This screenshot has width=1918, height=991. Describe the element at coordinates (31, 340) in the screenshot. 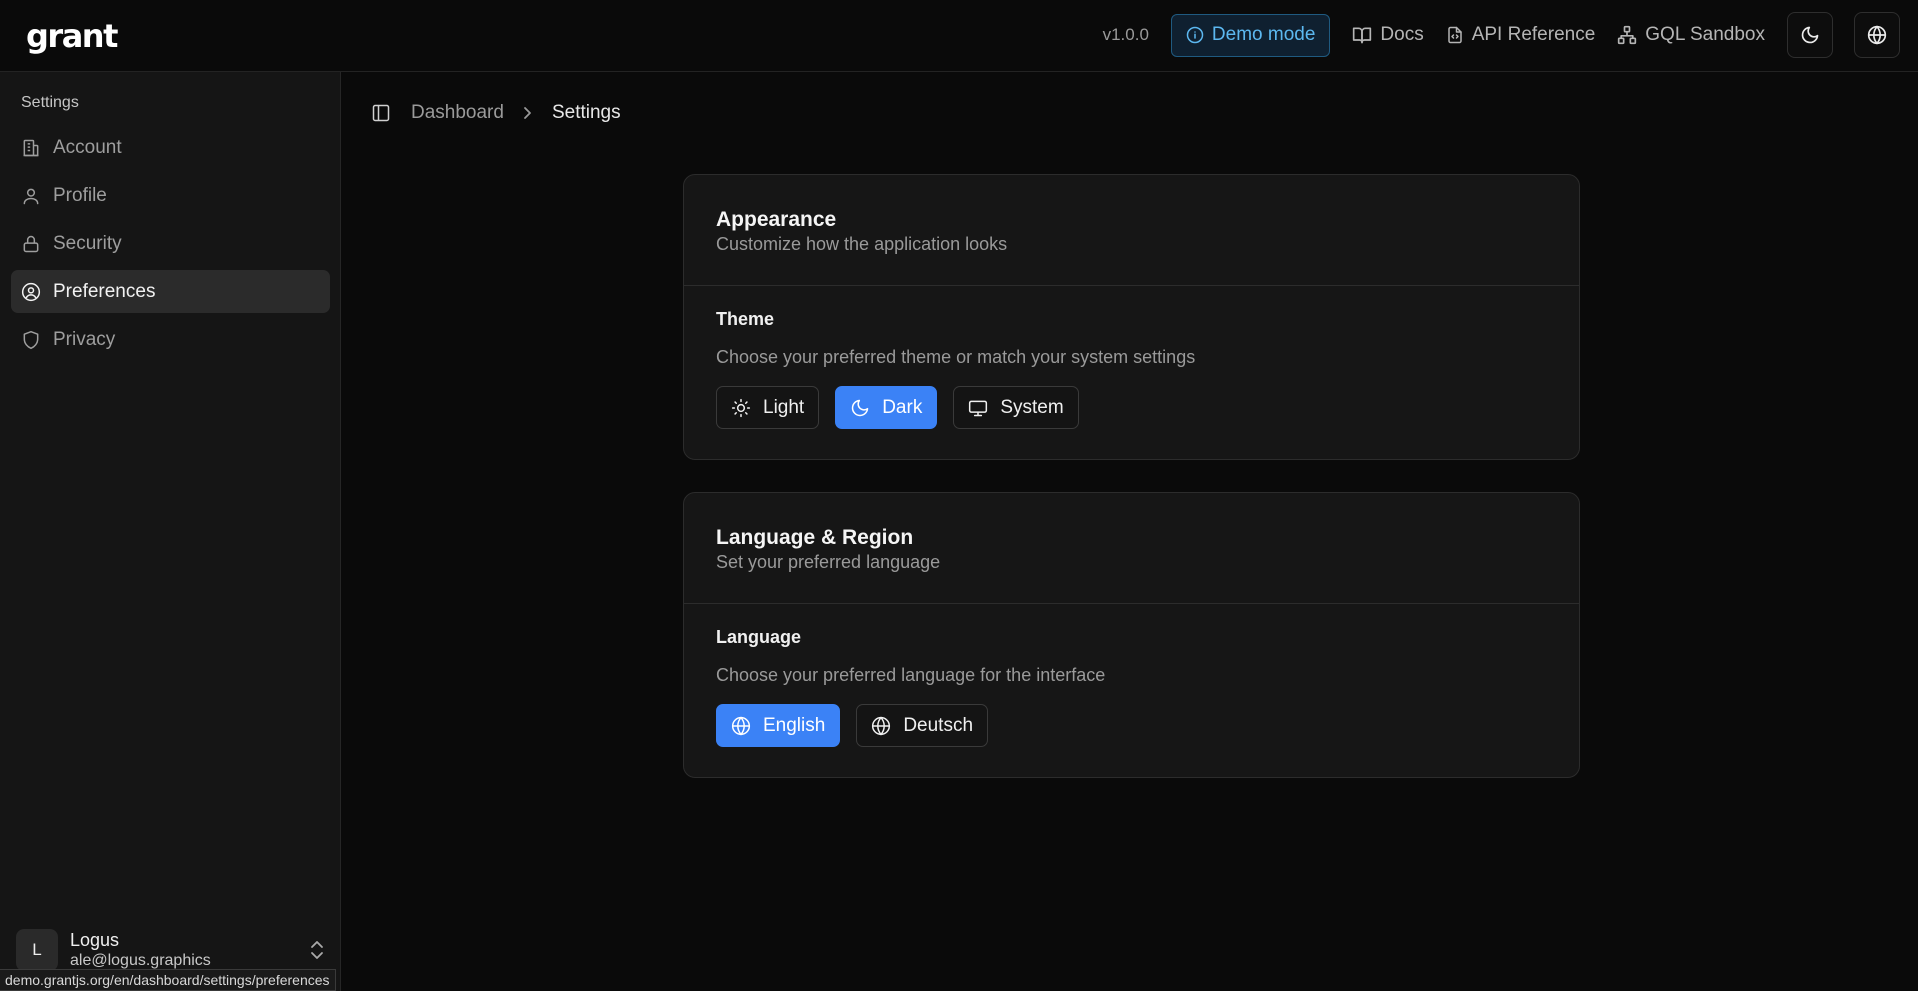

I see `shield-icon` at that location.